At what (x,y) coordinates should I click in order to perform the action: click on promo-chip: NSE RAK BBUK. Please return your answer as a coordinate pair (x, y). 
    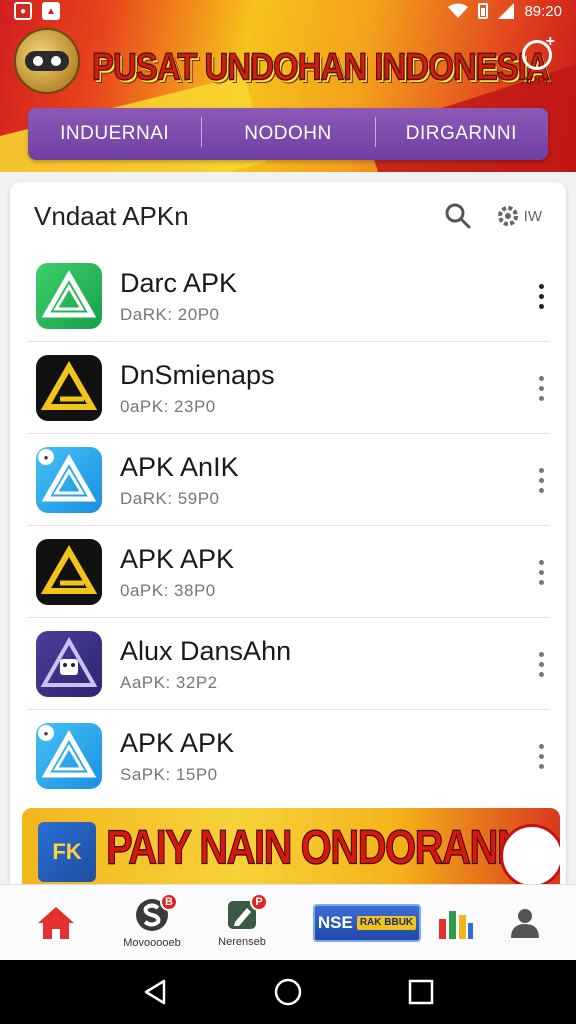
    Looking at the image, I should click on (367, 923).